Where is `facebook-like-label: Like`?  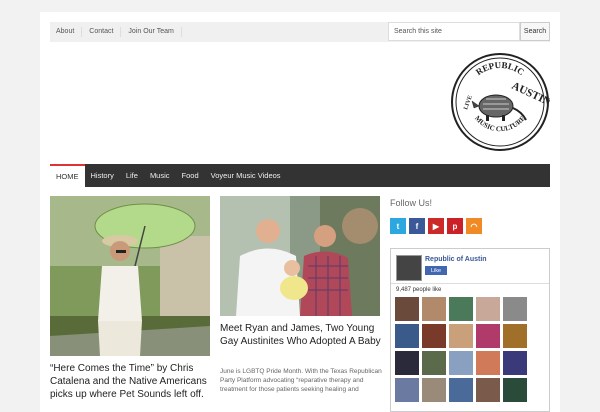
facebook-like-label: Like is located at coordinates (436, 270).